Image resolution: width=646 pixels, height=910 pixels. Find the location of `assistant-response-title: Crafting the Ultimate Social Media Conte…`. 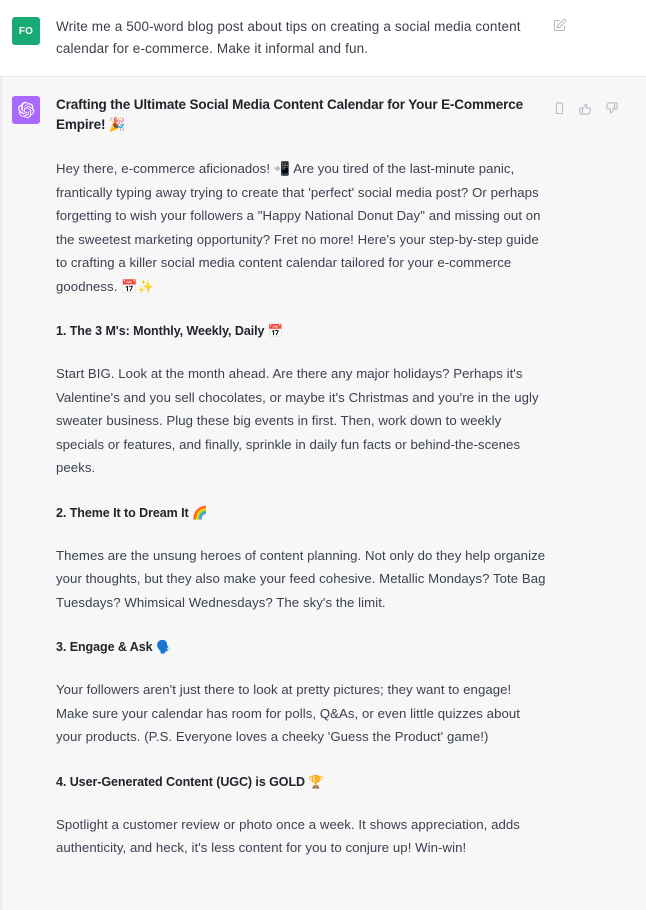

assistant-response-title: Crafting the Ultimate Social Media Conte… is located at coordinates (289, 114).